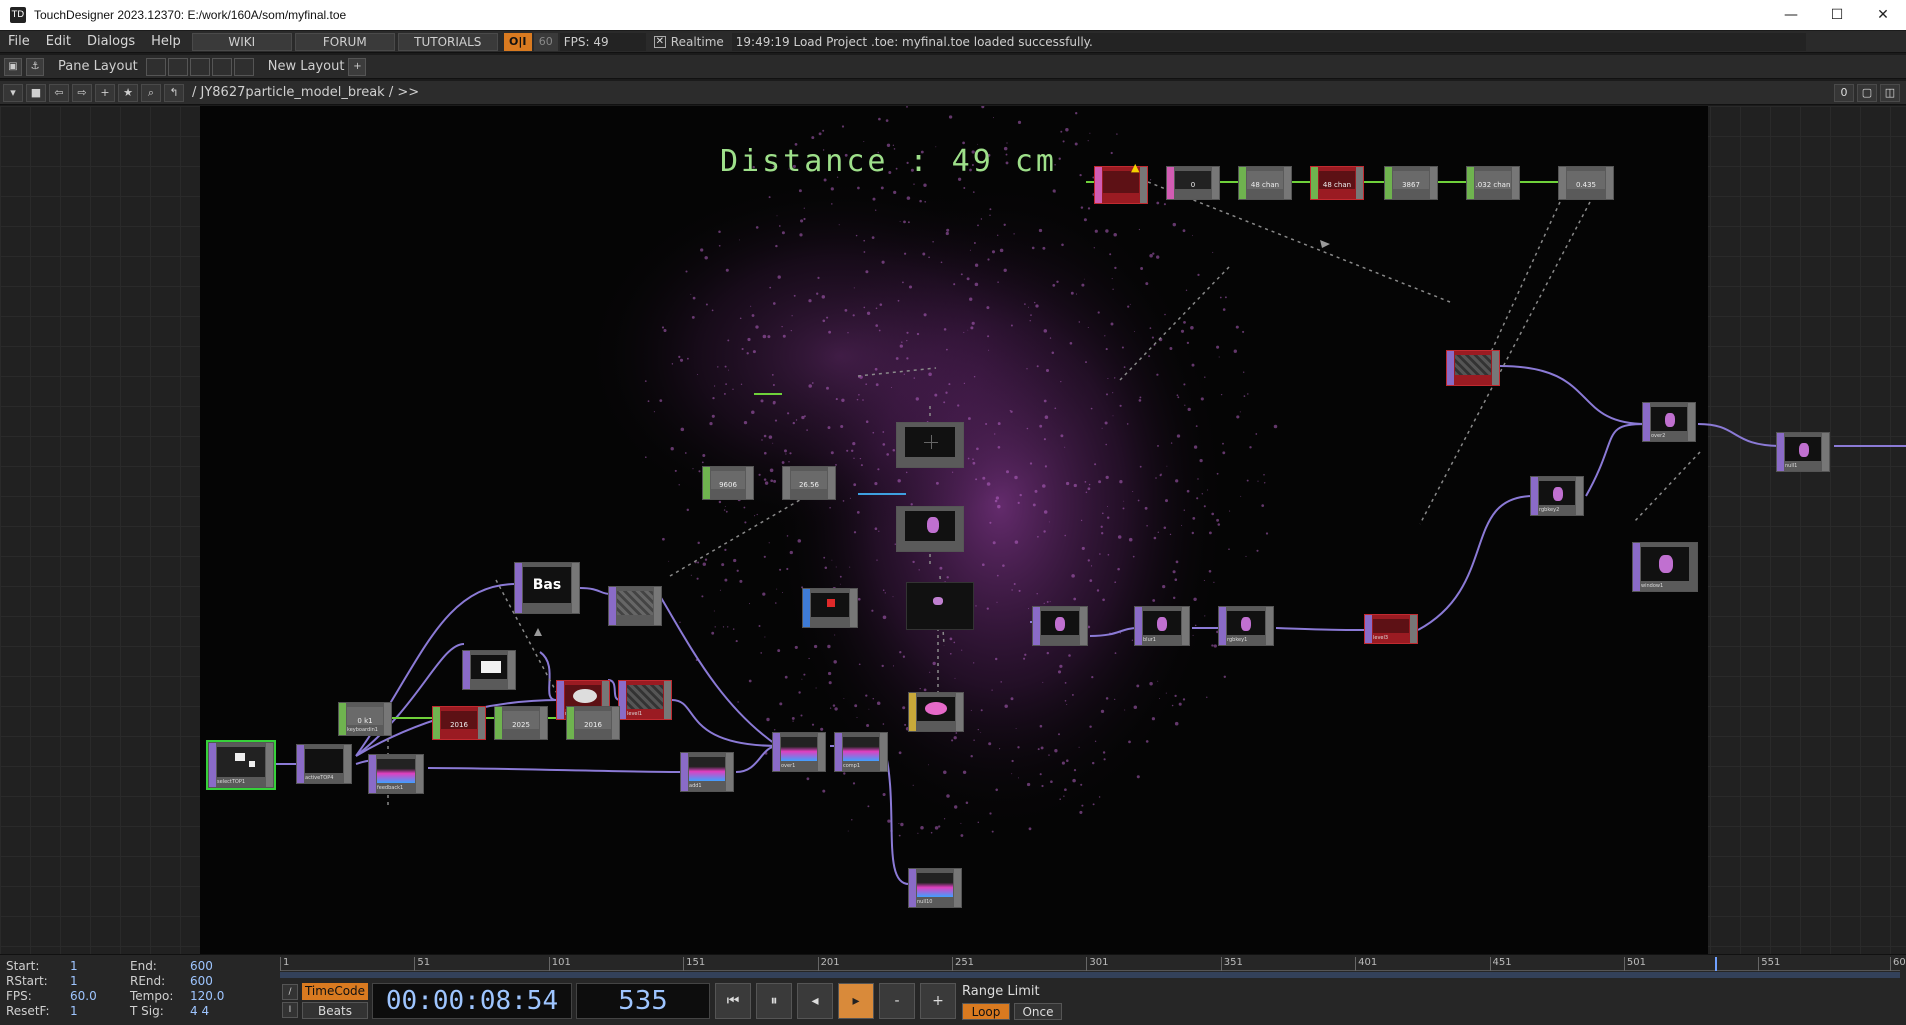 This screenshot has width=1906, height=1025. Describe the element at coordinates (201, 981) in the screenshot. I see `rend-value: 600` at that location.